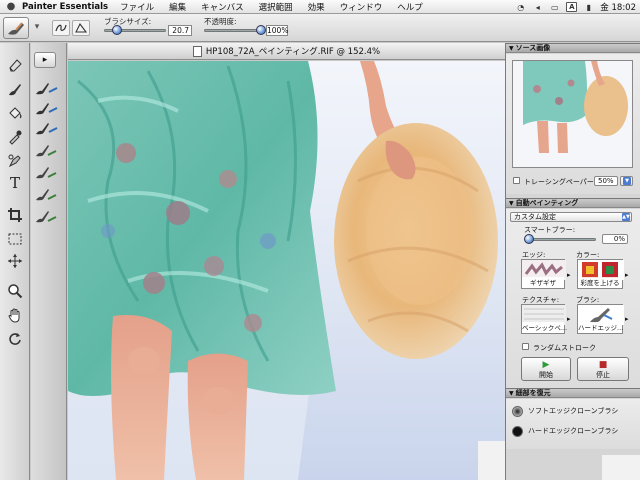 This screenshot has height=480, width=640. What do you see at coordinates (180, 30) in the screenshot?
I see `brush-size-field: 20.7` at bounding box center [180, 30].